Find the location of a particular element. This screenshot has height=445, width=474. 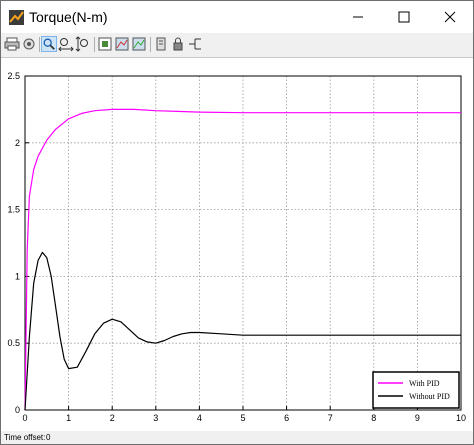

y-tick-label: 1.5 is located at coordinates (13, 210).